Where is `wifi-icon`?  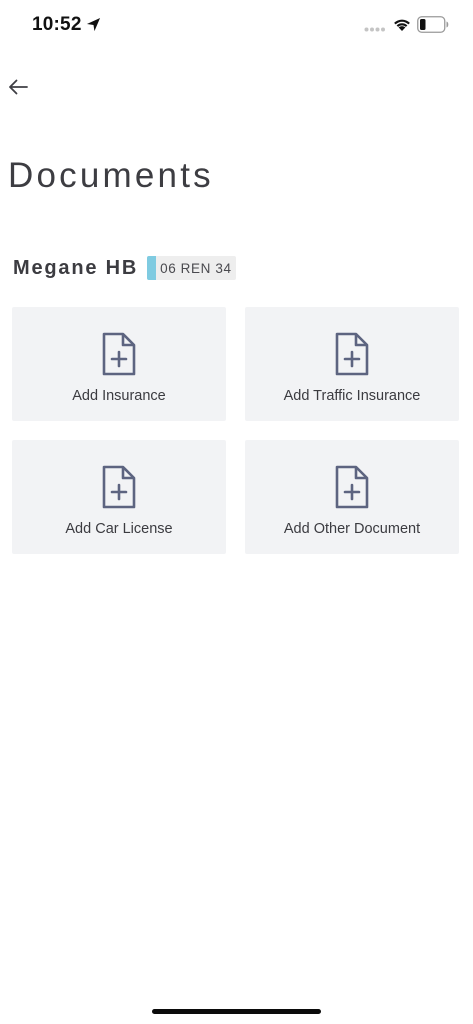
wifi-icon is located at coordinates (402, 25).